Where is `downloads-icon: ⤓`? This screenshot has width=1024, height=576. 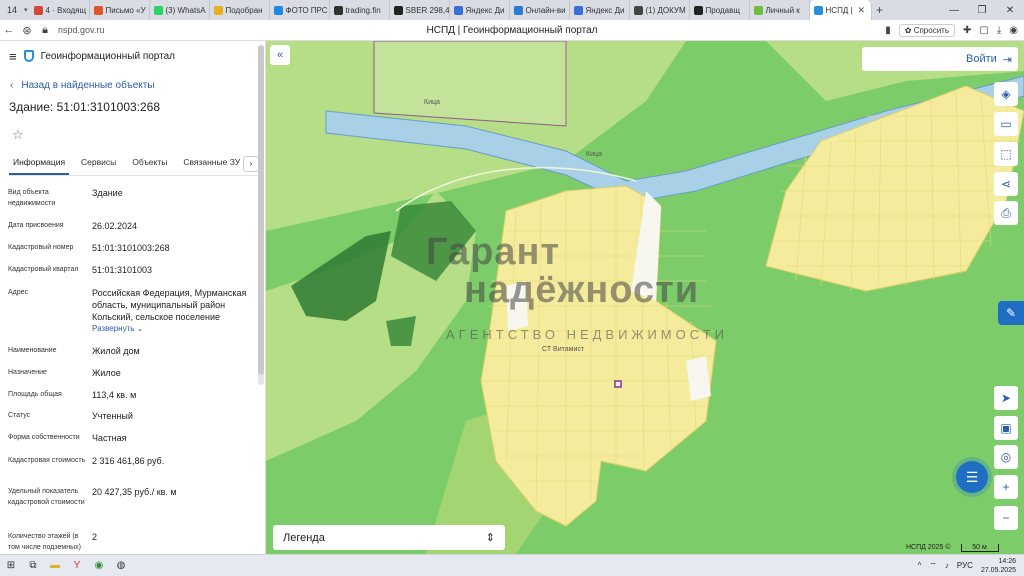
downloads-icon: ⤓ is located at coordinates (999, 30).